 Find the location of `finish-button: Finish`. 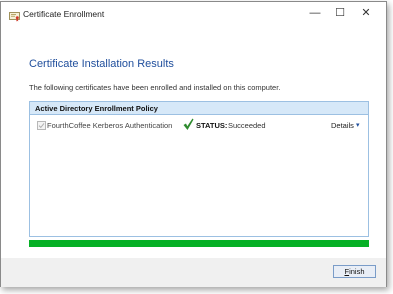

finish-button: Finish is located at coordinates (354, 271).